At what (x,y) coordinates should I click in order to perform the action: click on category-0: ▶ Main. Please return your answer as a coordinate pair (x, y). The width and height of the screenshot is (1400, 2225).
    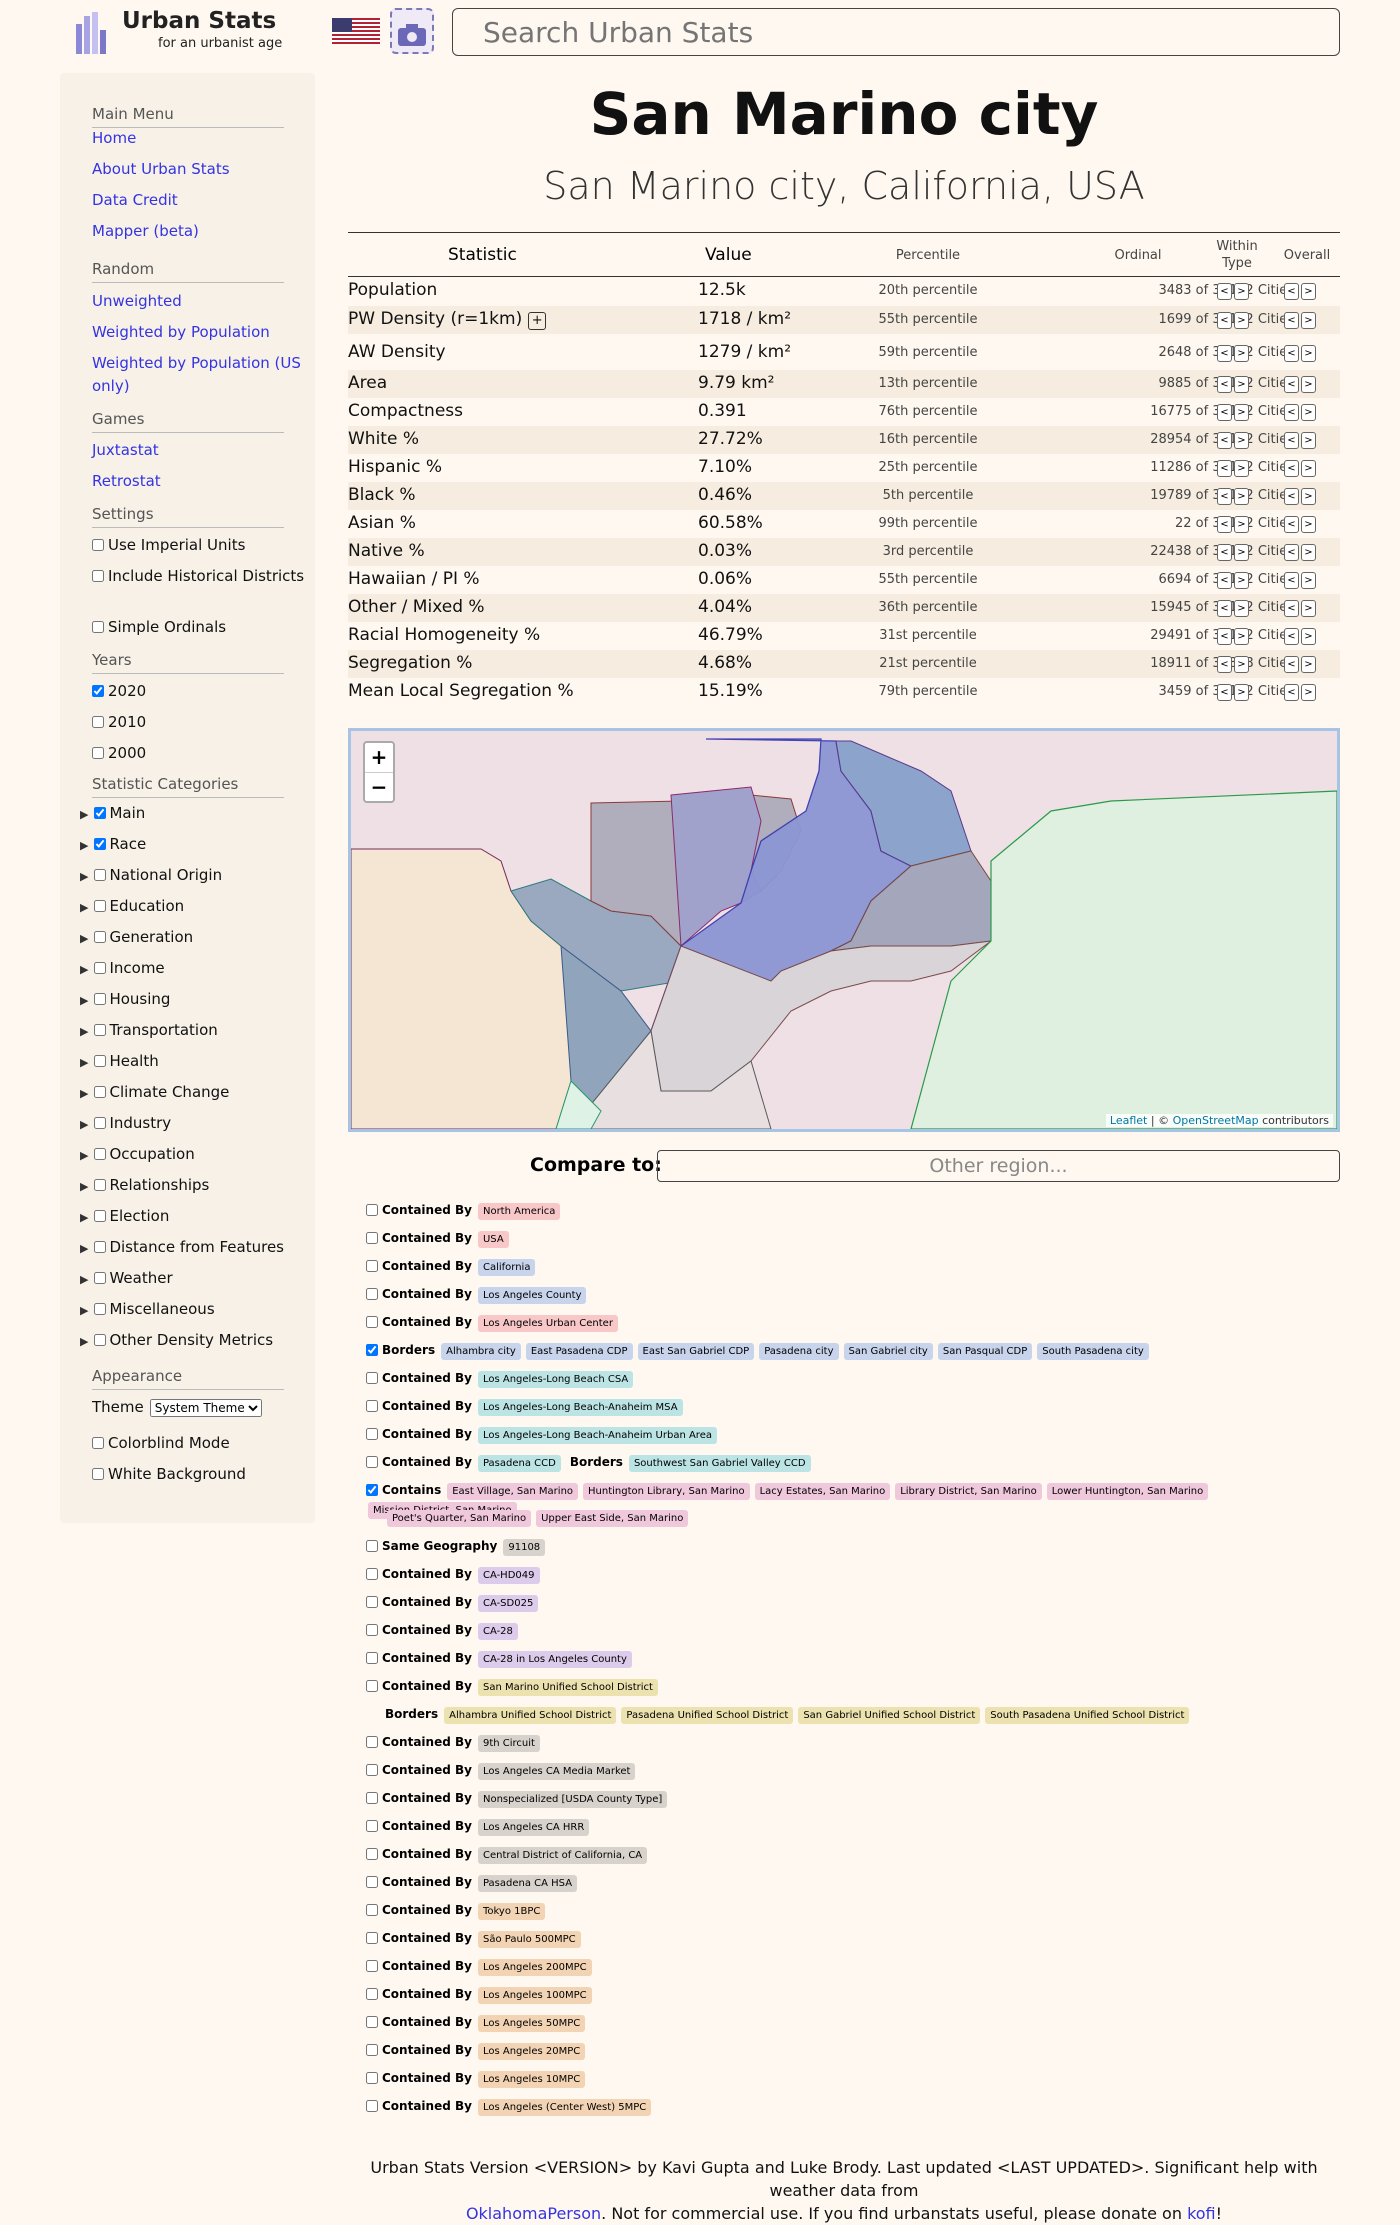
    Looking at the image, I should click on (112, 813).